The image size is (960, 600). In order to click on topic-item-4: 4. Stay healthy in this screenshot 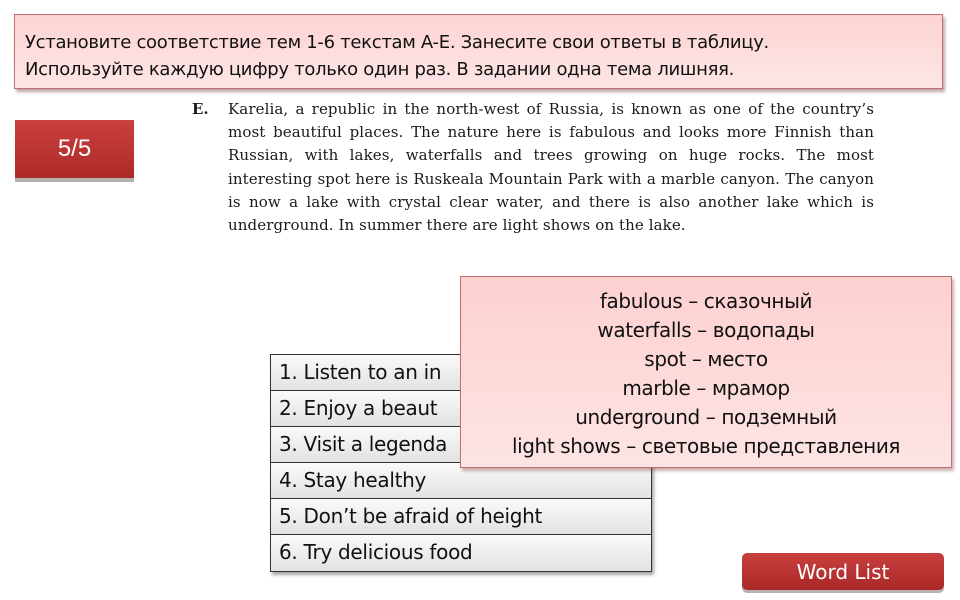, I will do `click(461, 481)`.